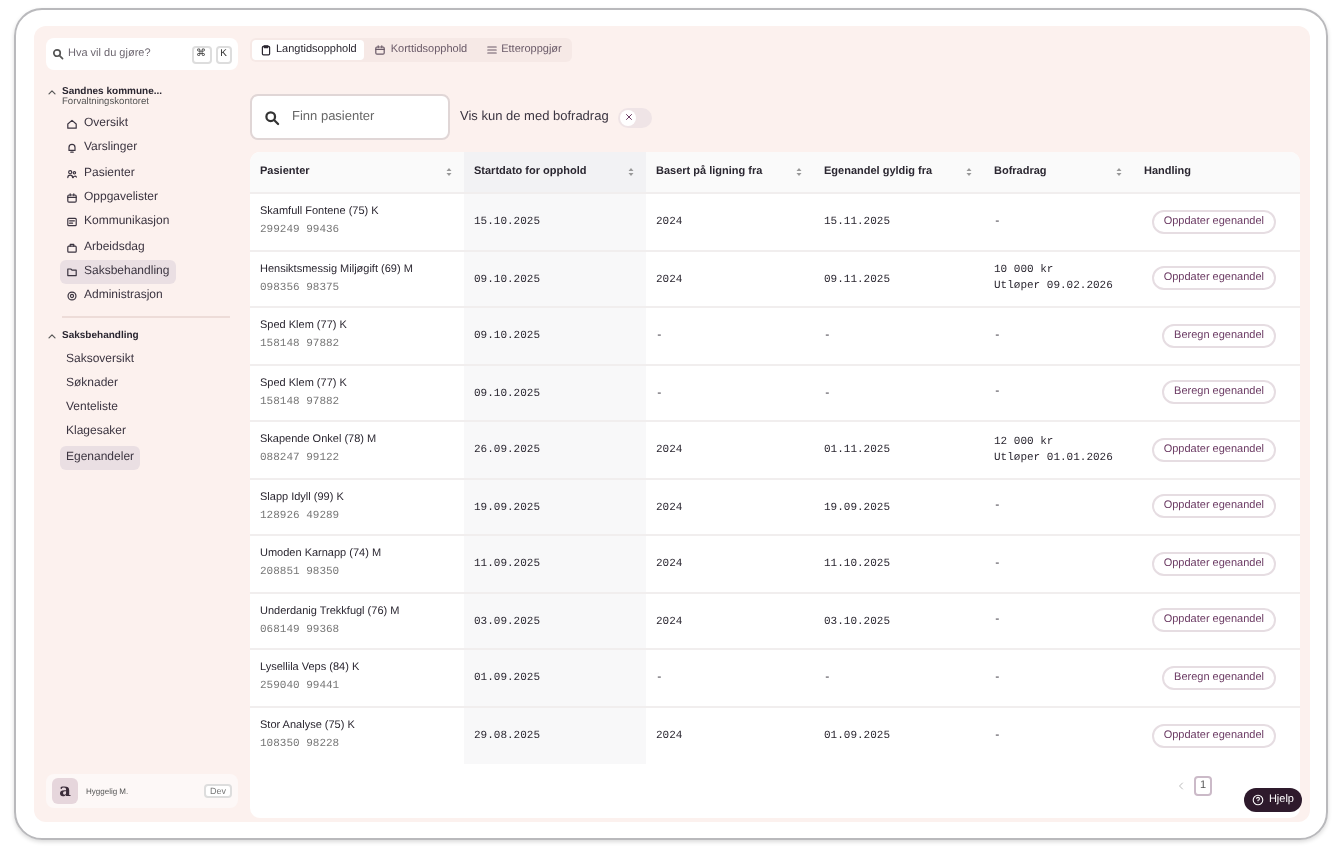 The image size is (1340, 854). What do you see at coordinates (491, 50) in the screenshot?
I see `list-icon` at bounding box center [491, 50].